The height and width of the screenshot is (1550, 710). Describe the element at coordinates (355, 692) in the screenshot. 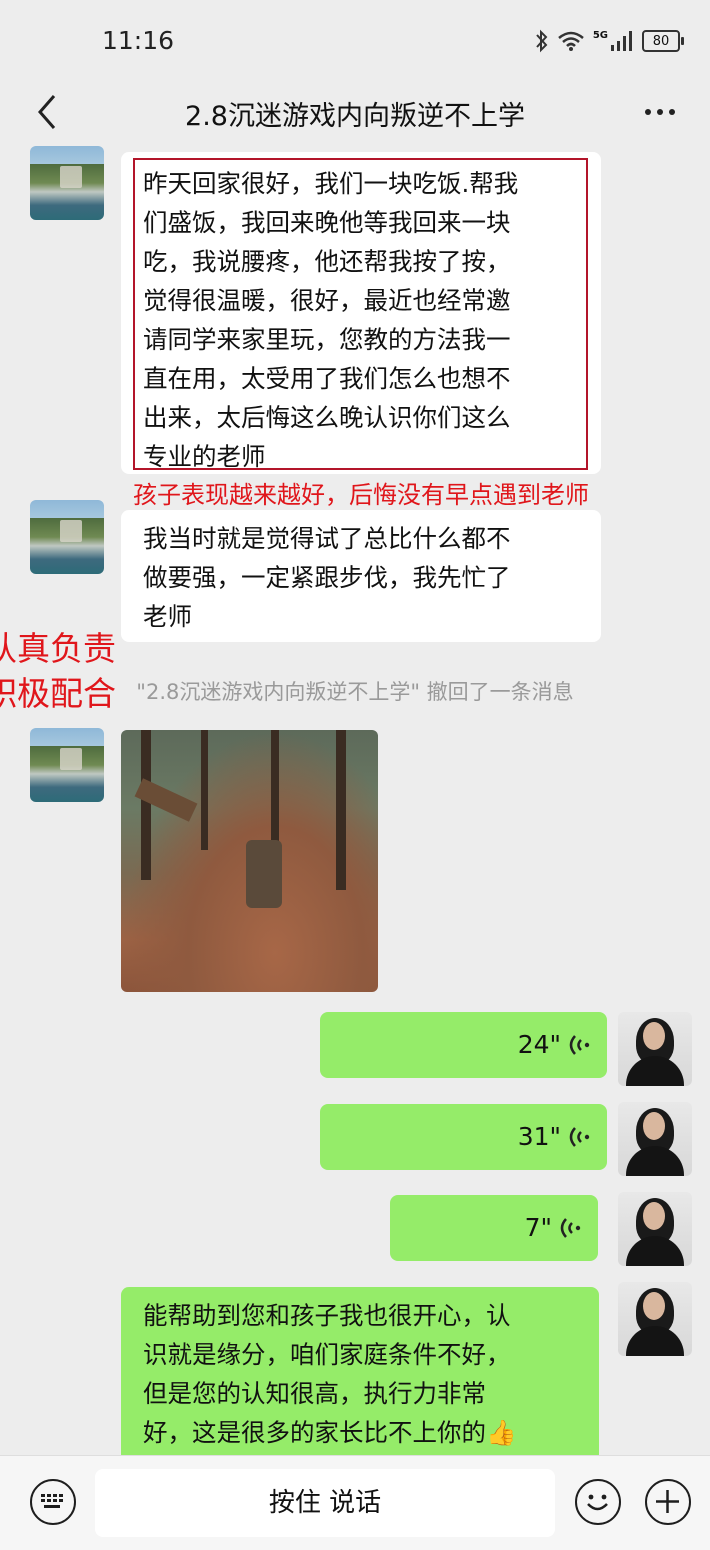

I see `recall-notice: "2.8沉迷游戏内向叛逆不上学" 撤回了一条消息` at that location.